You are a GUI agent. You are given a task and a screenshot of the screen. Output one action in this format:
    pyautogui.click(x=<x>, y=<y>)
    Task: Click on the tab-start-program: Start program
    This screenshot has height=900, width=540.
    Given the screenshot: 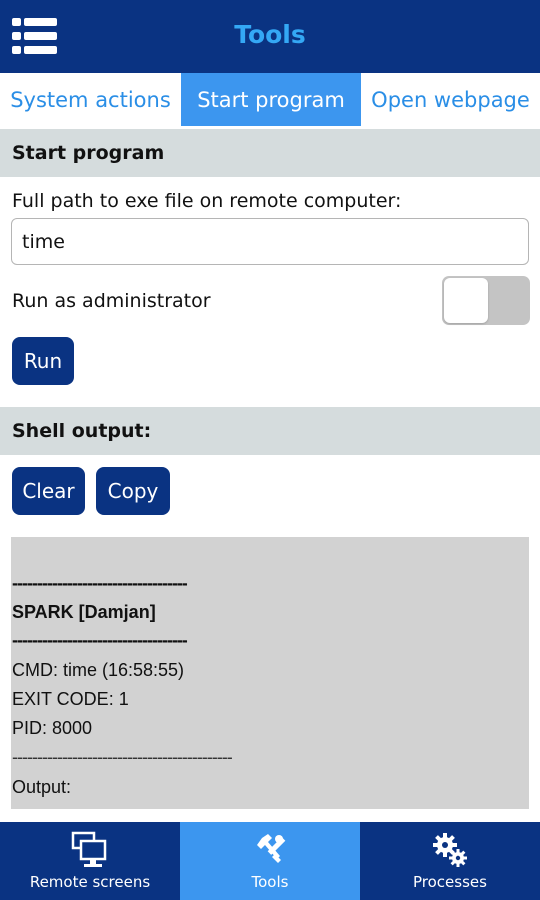 What is the action you would take?
    pyautogui.click(x=271, y=99)
    